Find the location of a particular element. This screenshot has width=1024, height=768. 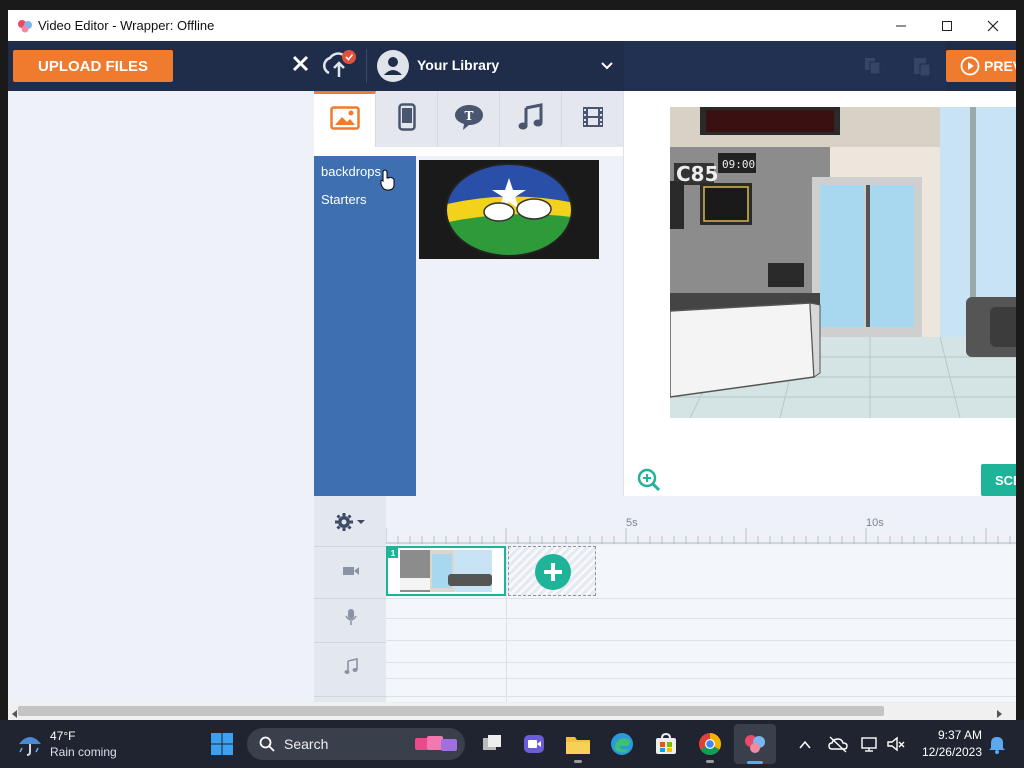

backdrop-thumbnail is located at coordinates (509, 209).